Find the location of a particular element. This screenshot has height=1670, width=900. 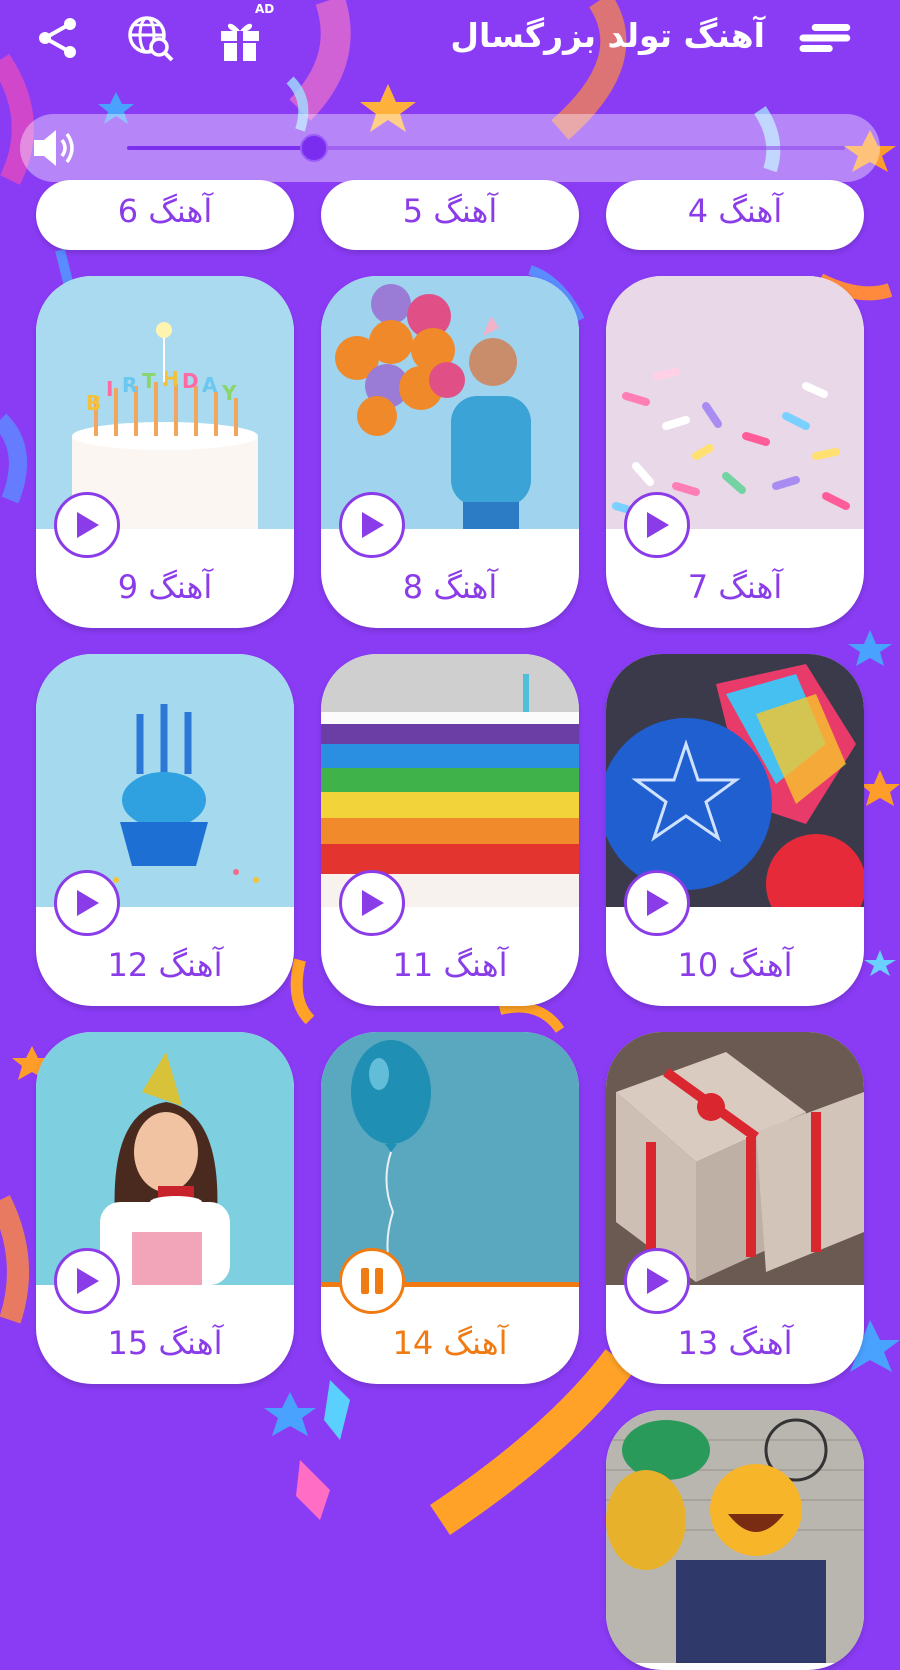

gift-boxes-image is located at coordinates (735, 1158).